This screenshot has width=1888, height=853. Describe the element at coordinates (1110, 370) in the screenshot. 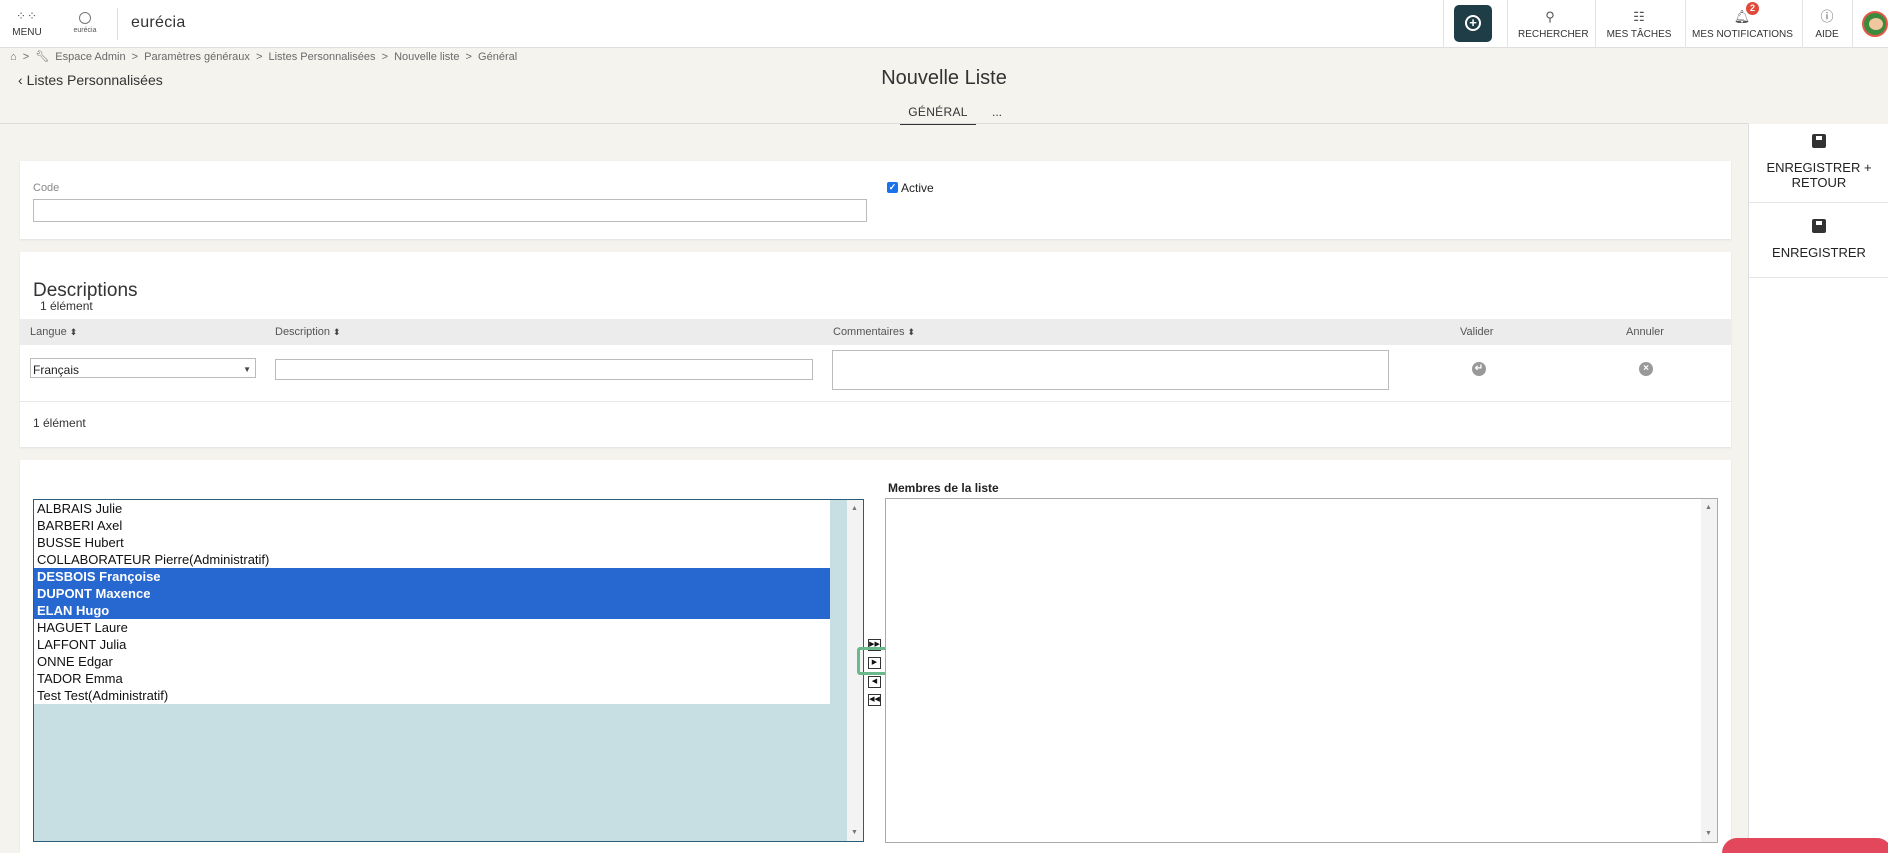

I see `comment-textarea` at that location.